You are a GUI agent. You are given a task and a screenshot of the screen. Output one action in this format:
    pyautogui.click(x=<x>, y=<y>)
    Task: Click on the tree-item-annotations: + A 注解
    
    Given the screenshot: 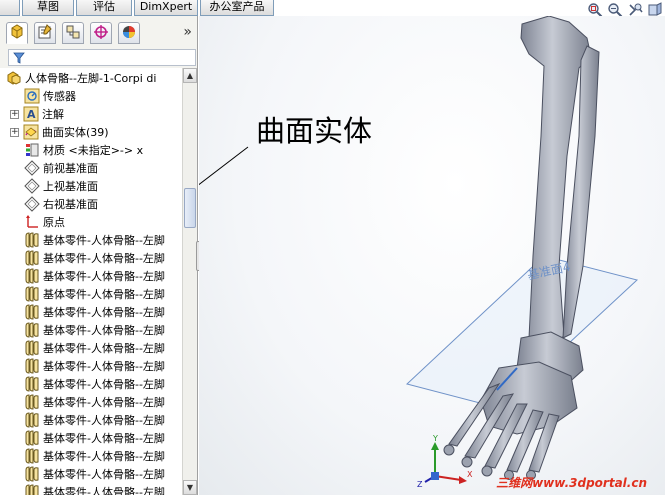 What is the action you would take?
    pyautogui.click(x=96, y=114)
    